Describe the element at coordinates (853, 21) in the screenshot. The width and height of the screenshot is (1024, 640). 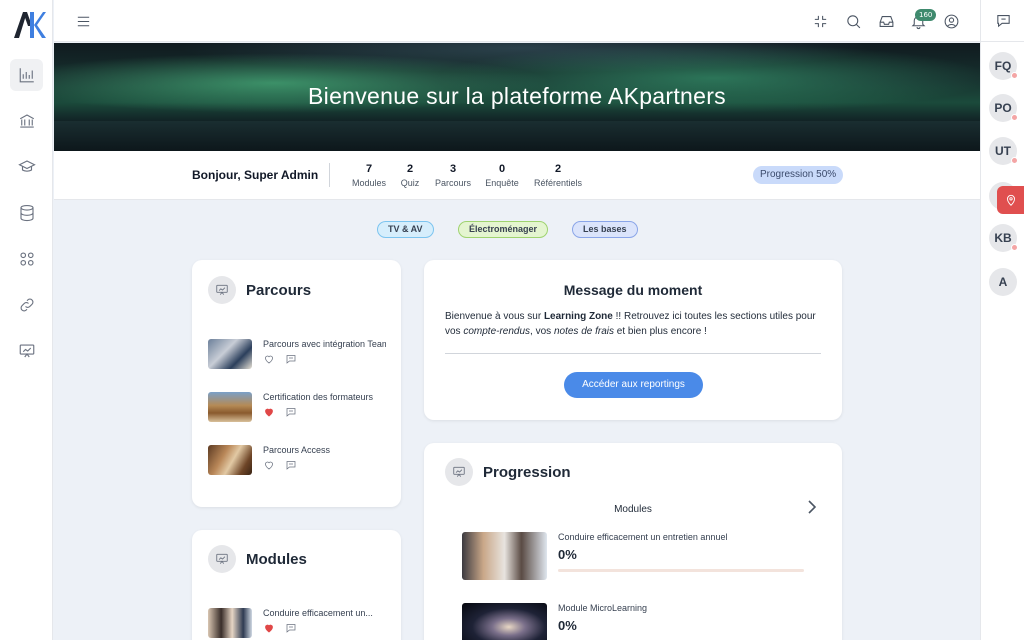
I see `search-button` at that location.